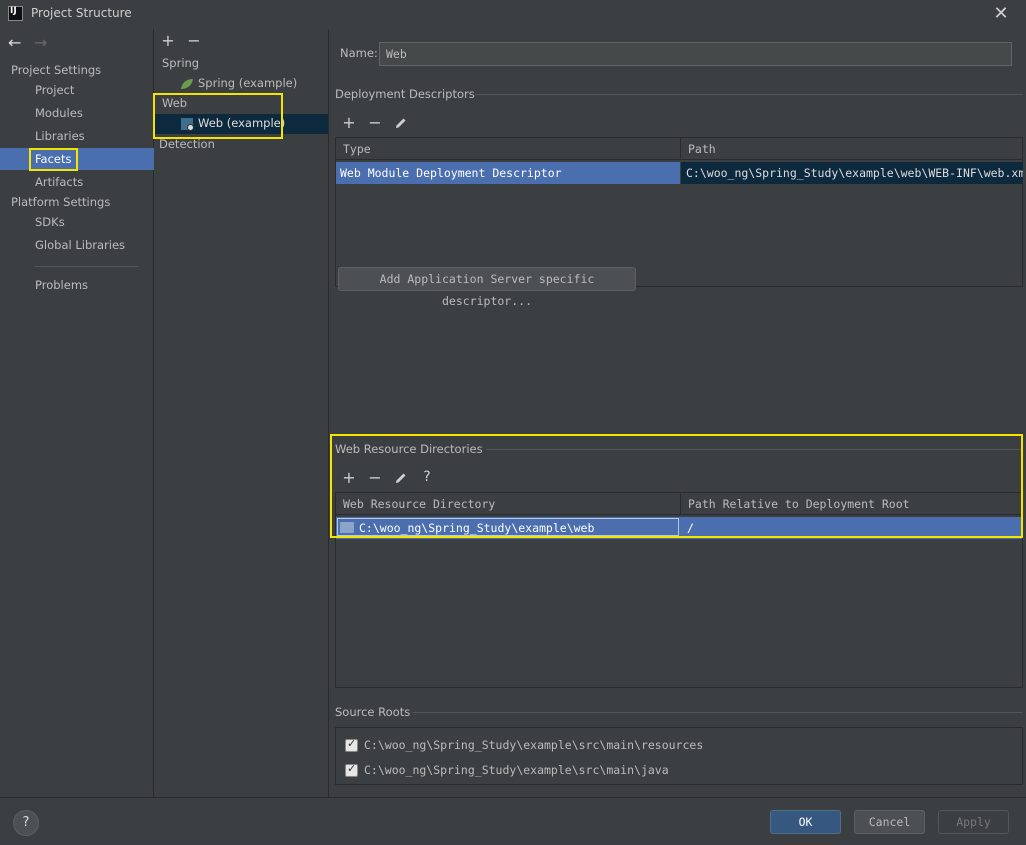 The image size is (1026, 845). What do you see at coordinates (61, 202) in the screenshot?
I see `platform-settings-heading: Platform Settings` at bounding box center [61, 202].